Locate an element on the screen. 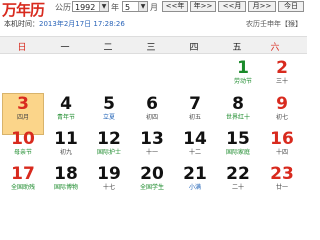  year-select: 1992 ▼ is located at coordinates (90, 6).